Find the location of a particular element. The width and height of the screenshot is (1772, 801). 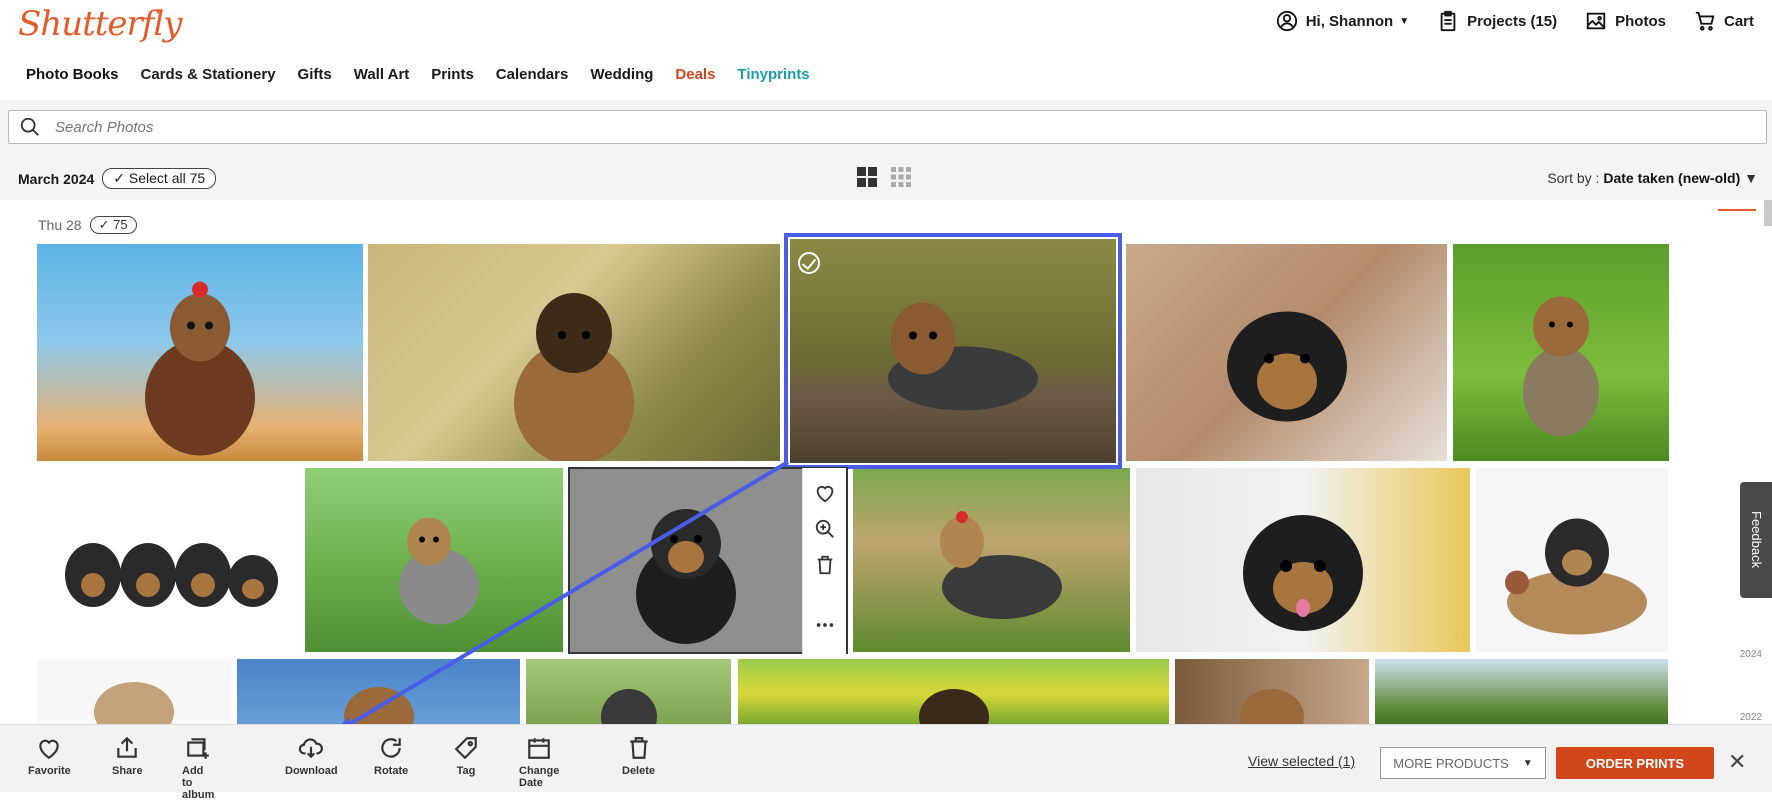

download-button: Download is located at coordinates (311, 756).